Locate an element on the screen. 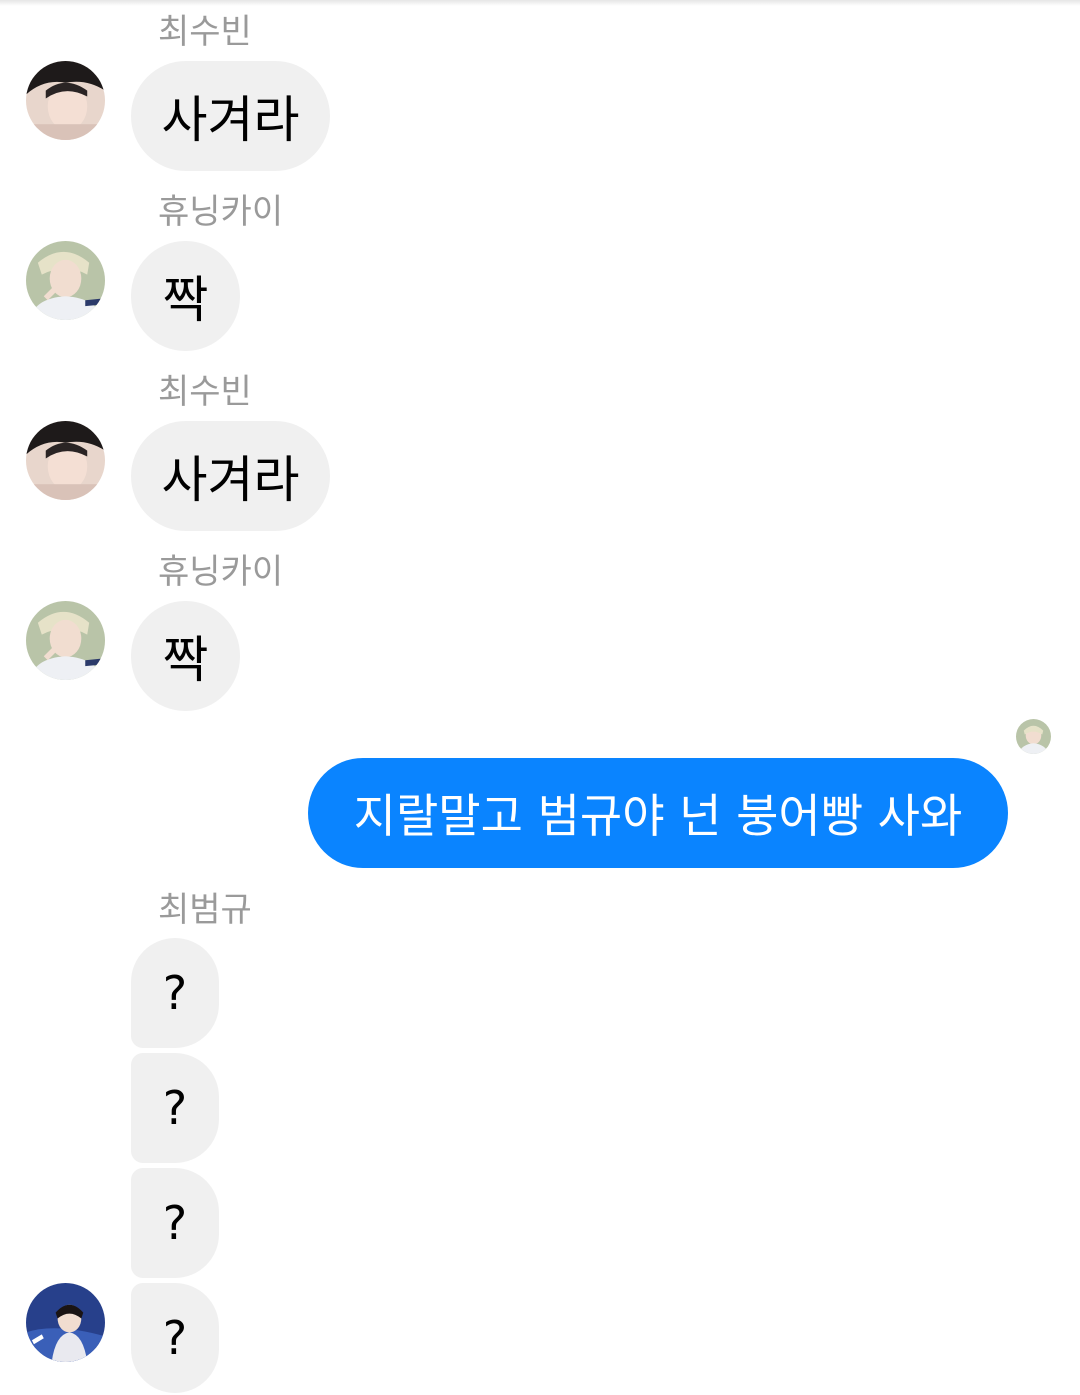  sender-name-beomgyu: 최범규 is located at coordinates (205, 910).